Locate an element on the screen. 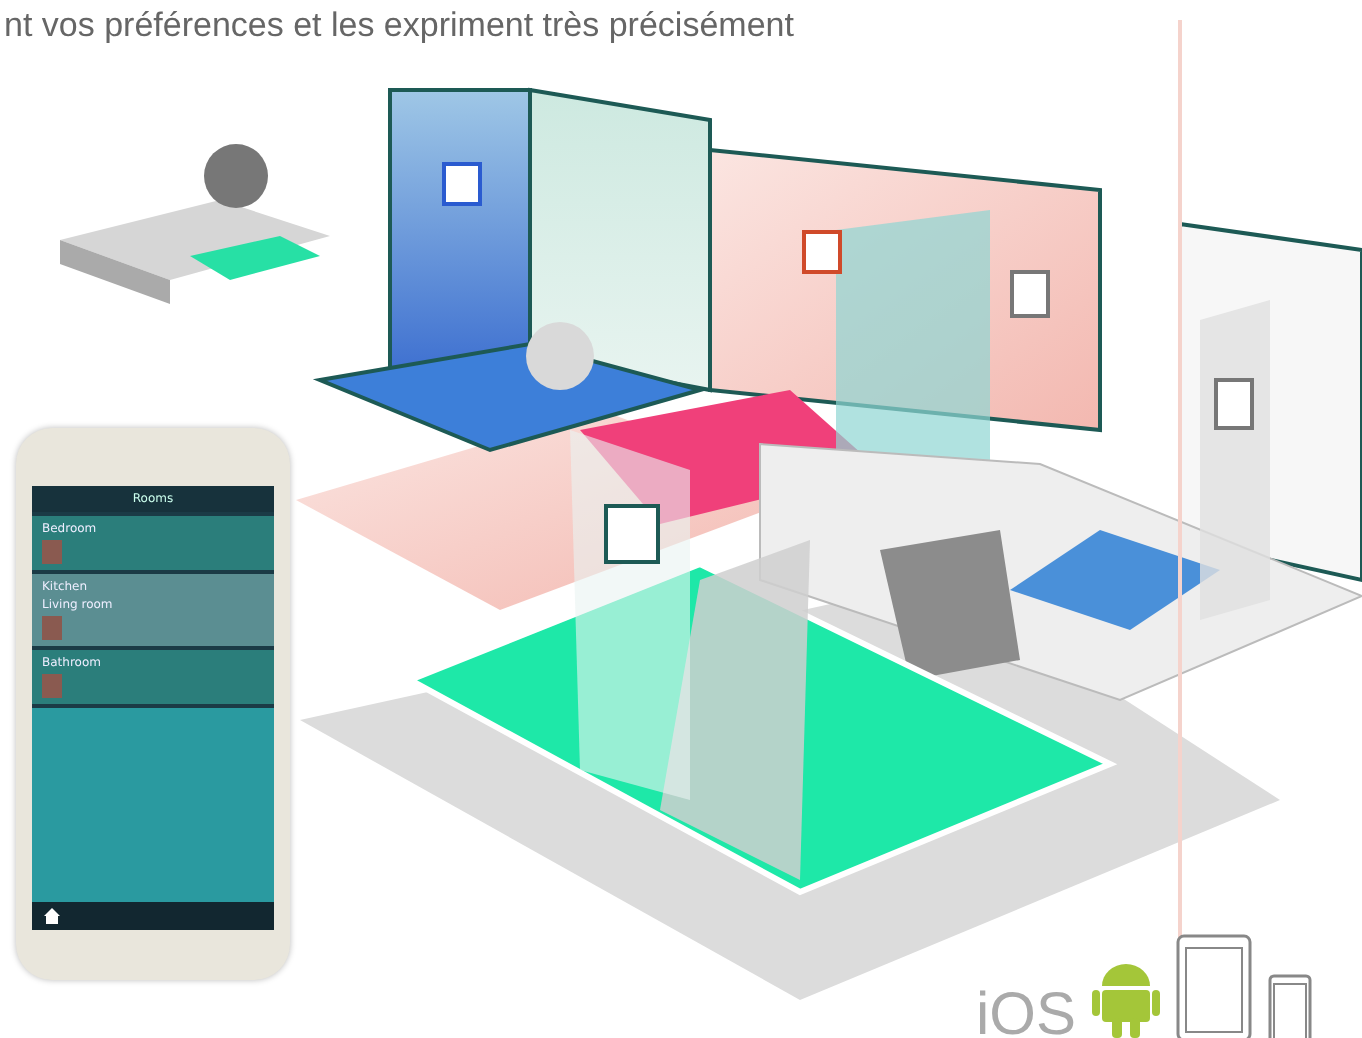 This screenshot has height=1038, width=1362. lamp-ball is located at coordinates (560, 356).